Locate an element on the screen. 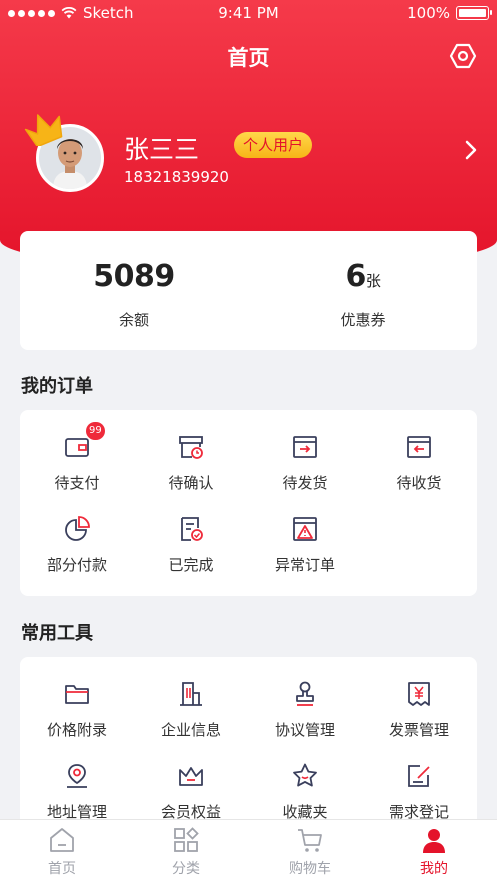  battery-percent: 100% is located at coordinates (428, 13).